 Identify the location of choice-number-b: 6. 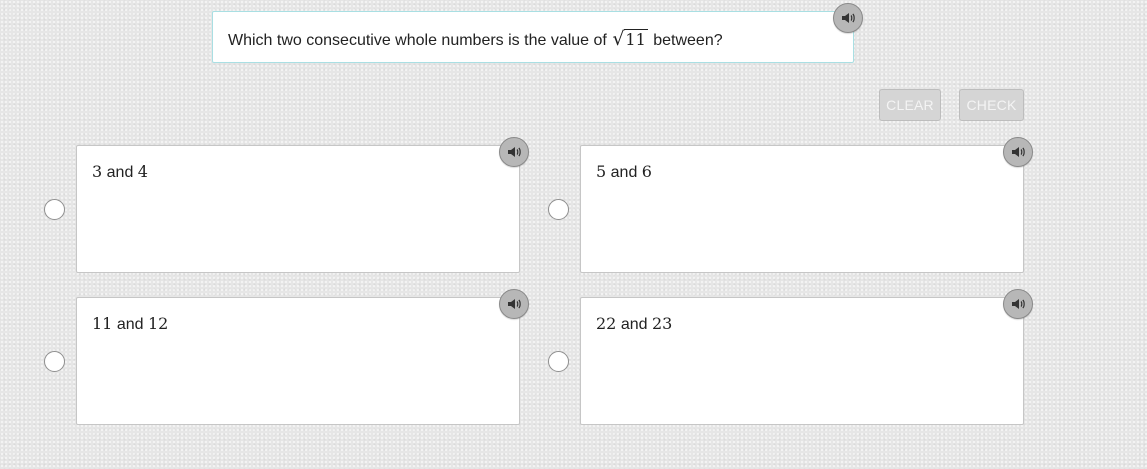
(646, 171).